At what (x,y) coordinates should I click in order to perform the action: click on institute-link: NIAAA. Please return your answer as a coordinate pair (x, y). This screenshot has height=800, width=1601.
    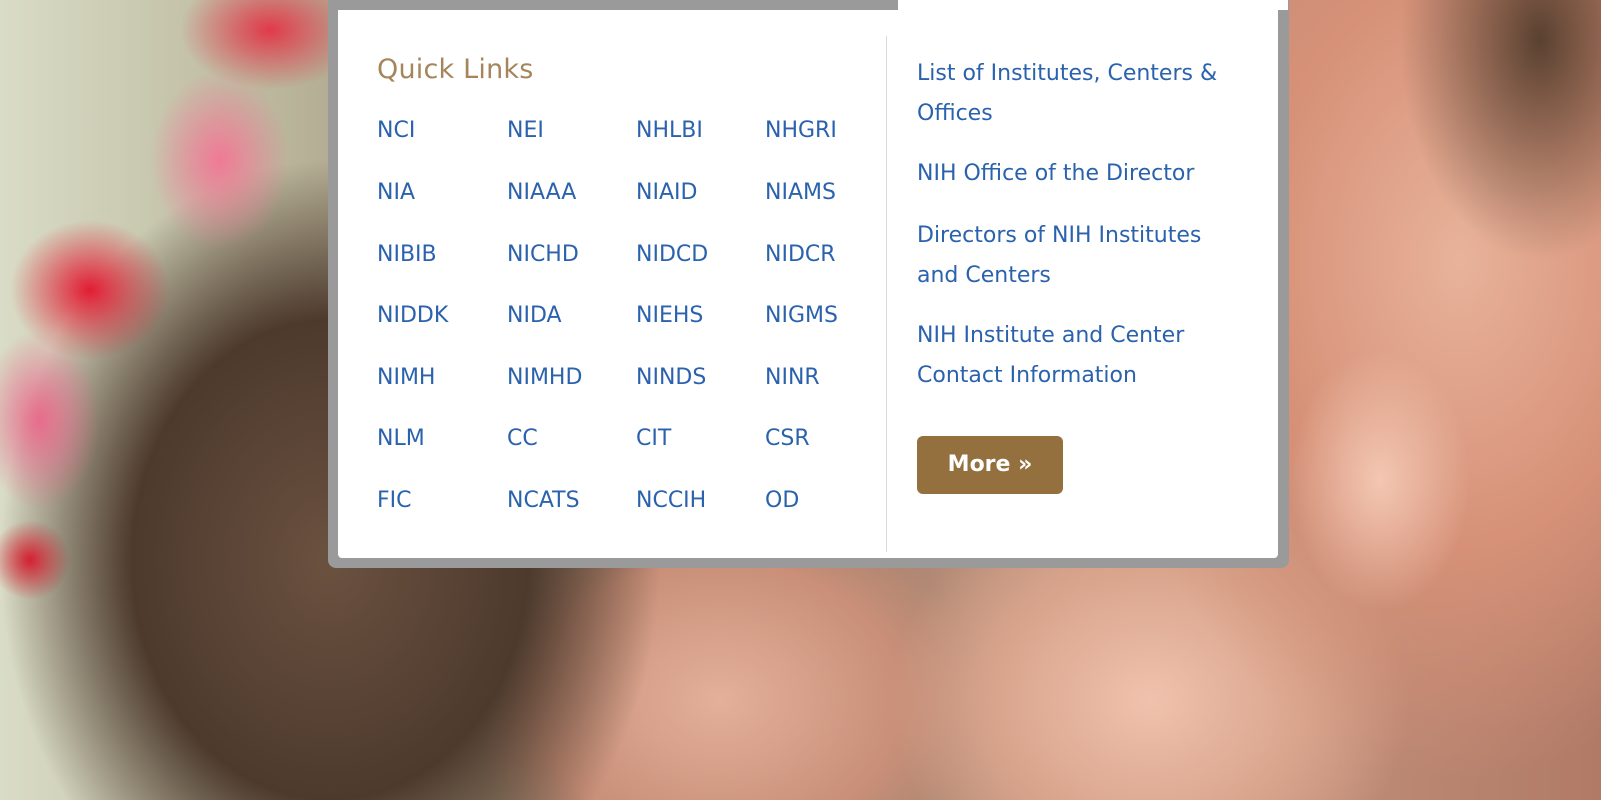
    Looking at the image, I should click on (541, 192).